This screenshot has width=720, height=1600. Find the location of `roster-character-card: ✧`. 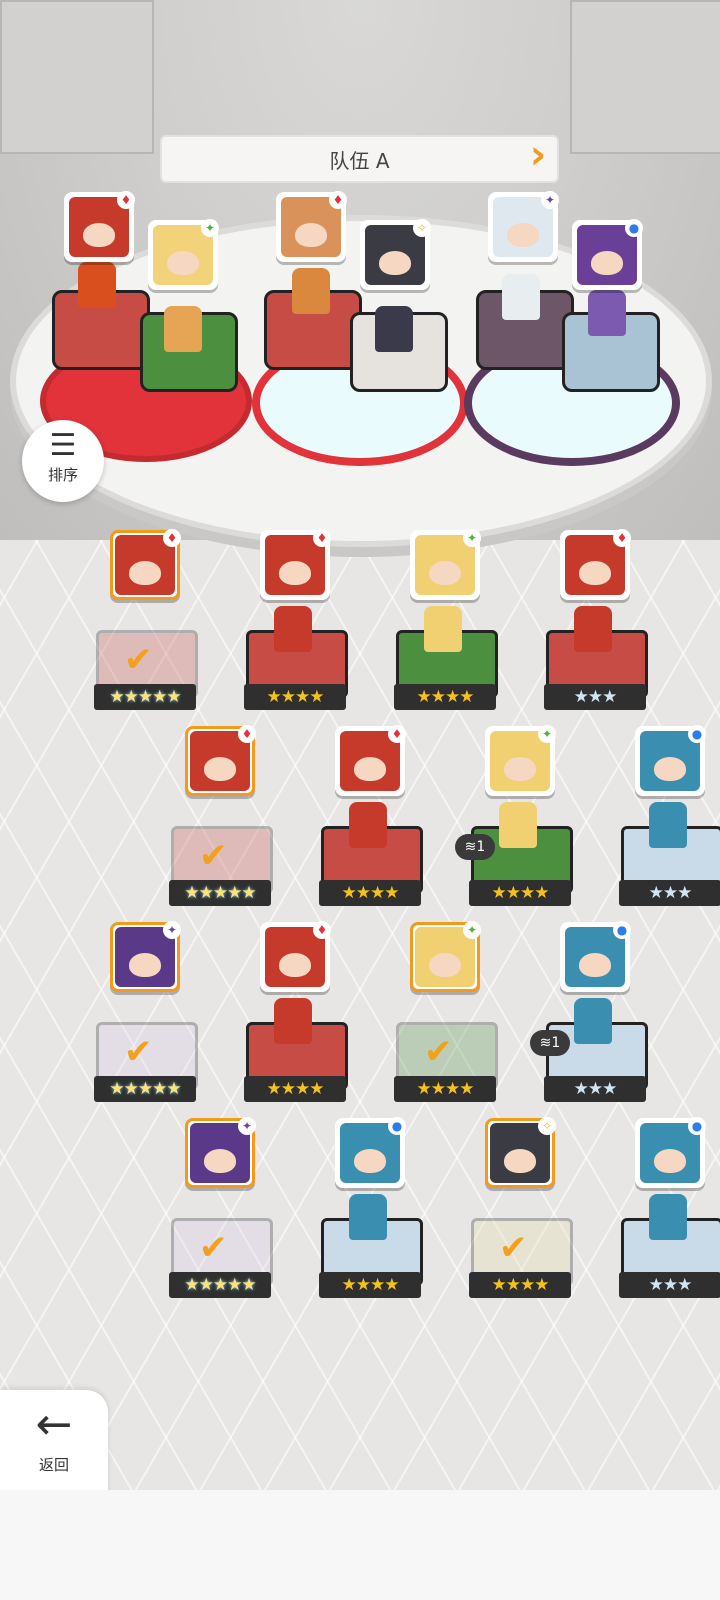

roster-character-card: ✧ is located at coordinates (520, 1152).